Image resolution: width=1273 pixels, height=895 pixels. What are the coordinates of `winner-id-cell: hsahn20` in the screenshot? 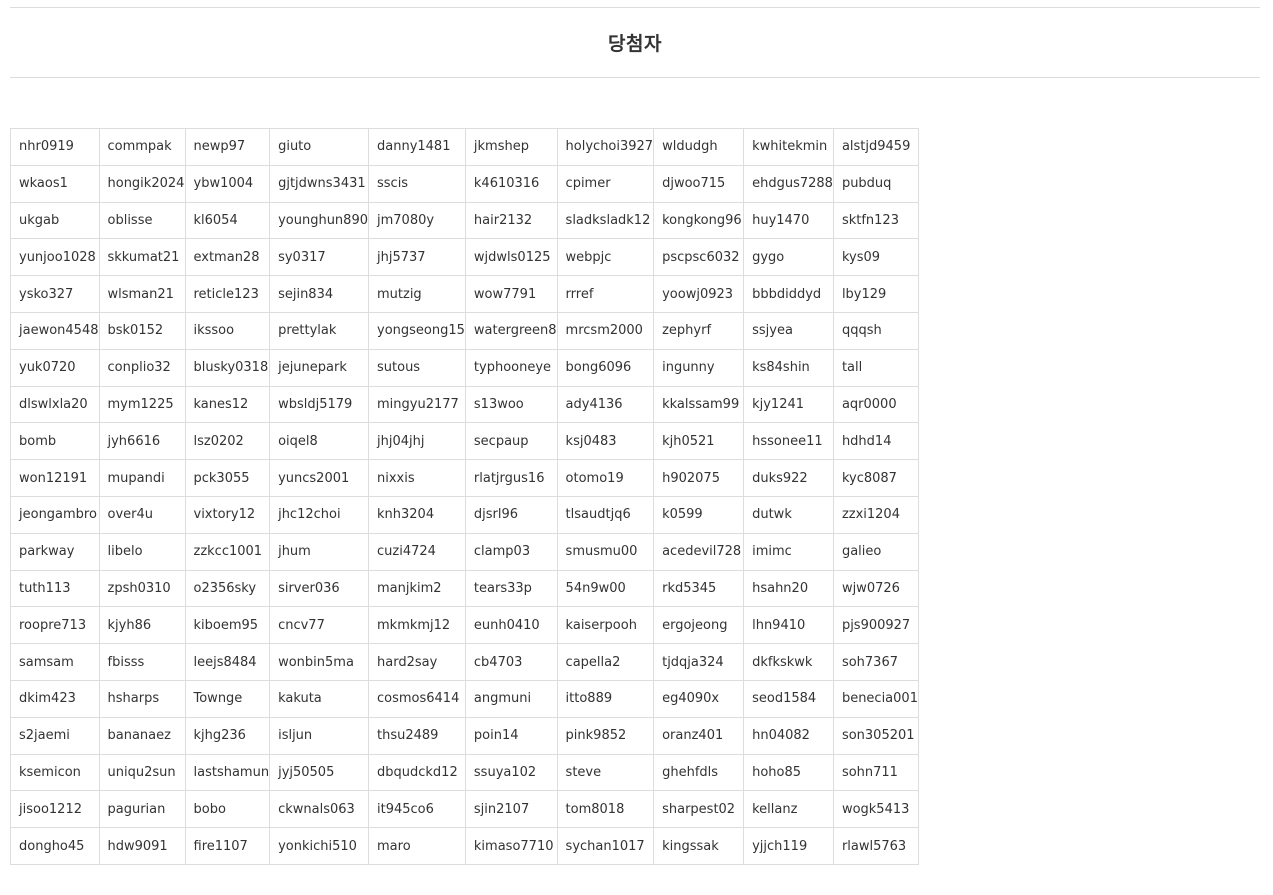 It's located at (788, 588).